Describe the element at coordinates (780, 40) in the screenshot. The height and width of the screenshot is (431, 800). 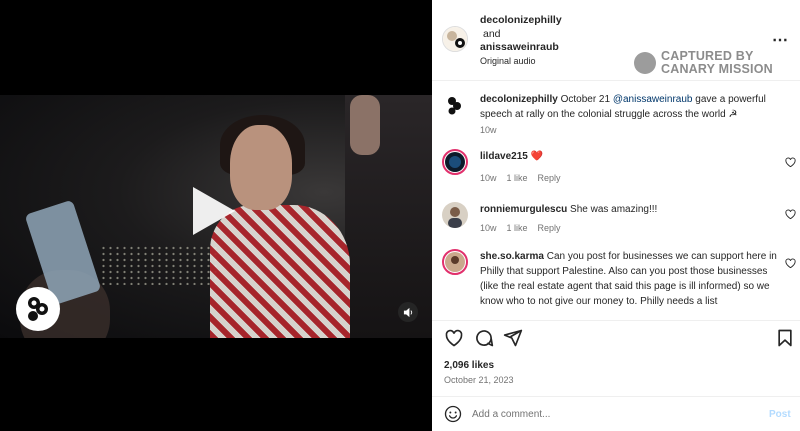
I see `more-options-icon: ⋯` at that location.